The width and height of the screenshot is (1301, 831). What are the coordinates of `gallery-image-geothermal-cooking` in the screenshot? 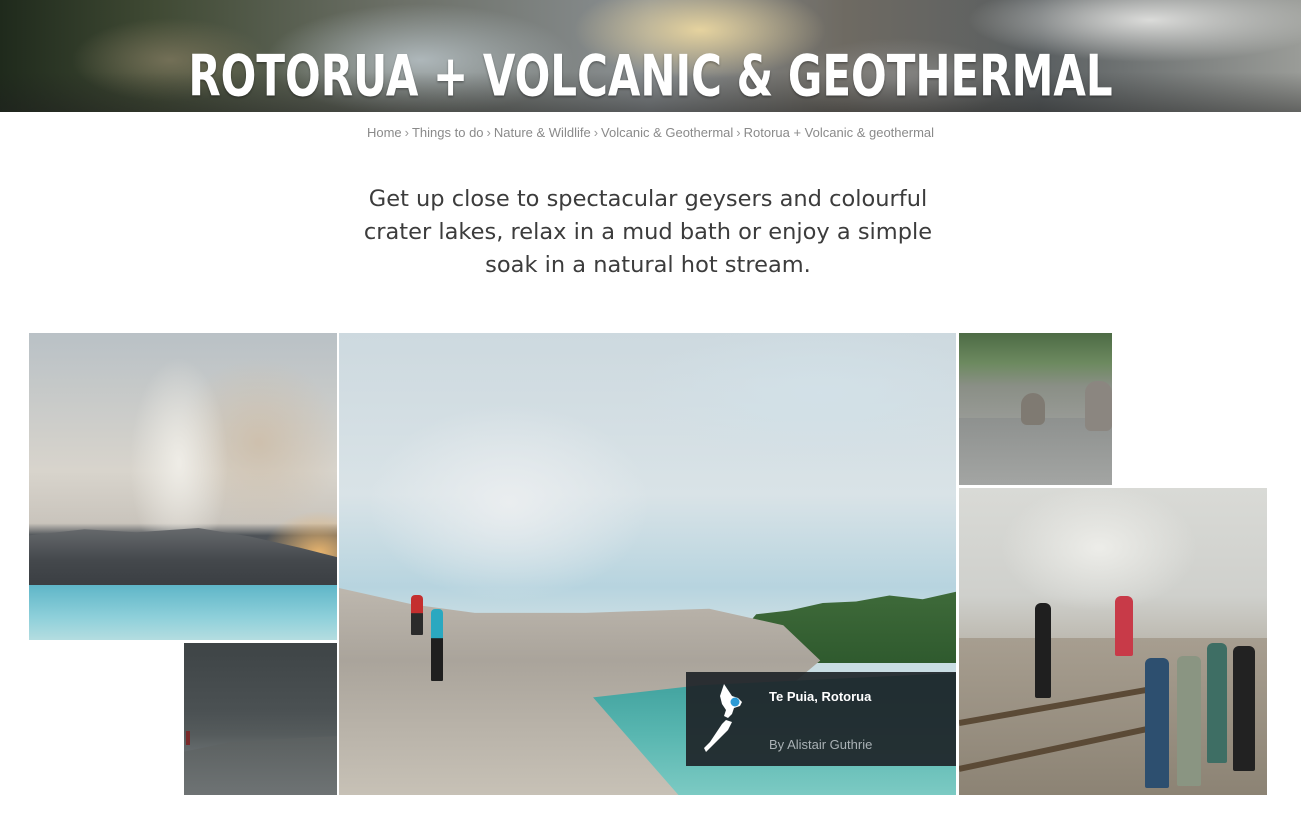 It's located at (1113, 641).